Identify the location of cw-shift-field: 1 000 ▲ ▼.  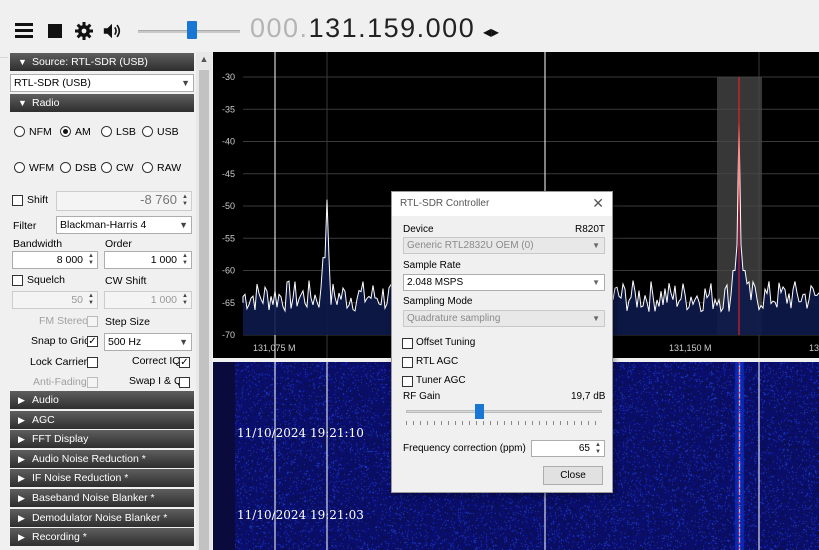
(148, 300).